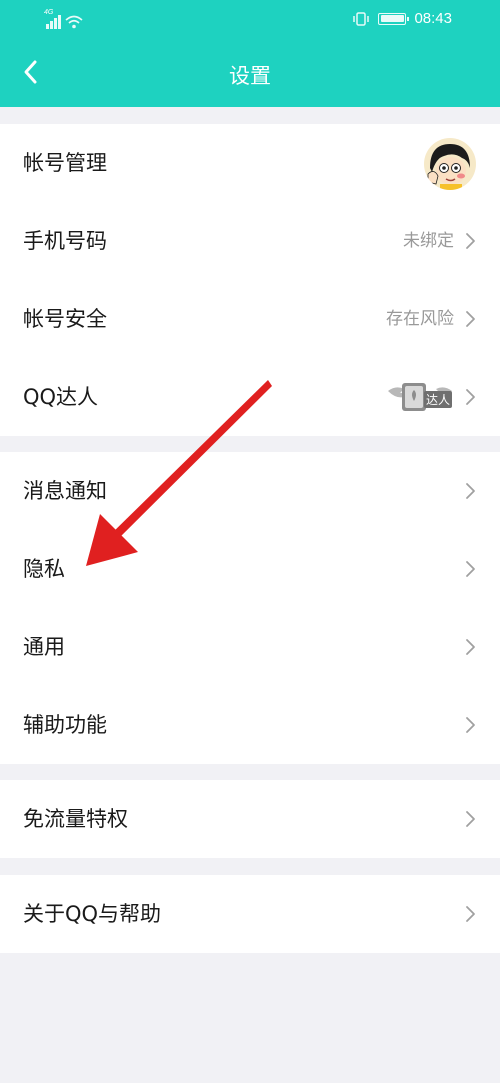  I want to click on vibrate-icon, so click(361, 18).